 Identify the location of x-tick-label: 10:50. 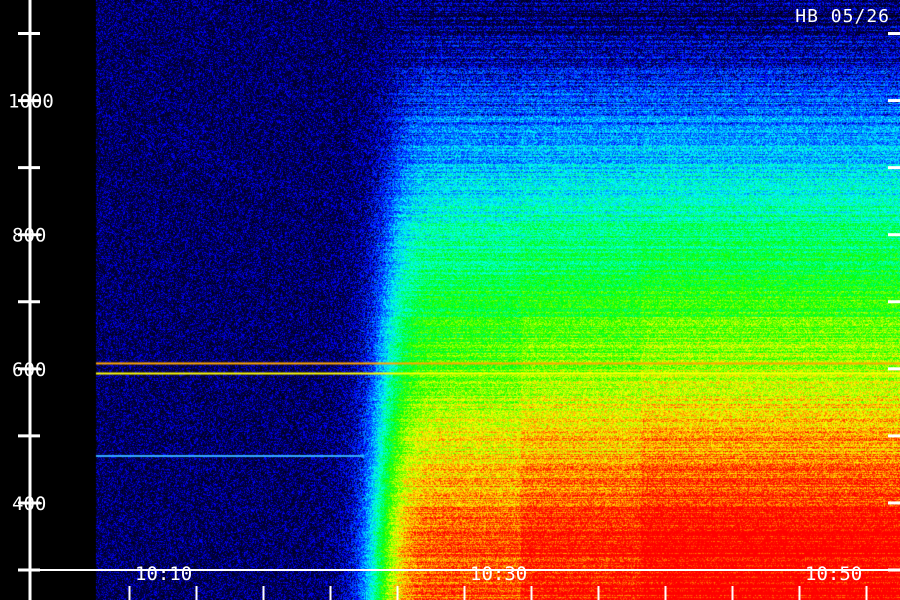
(833, 574).